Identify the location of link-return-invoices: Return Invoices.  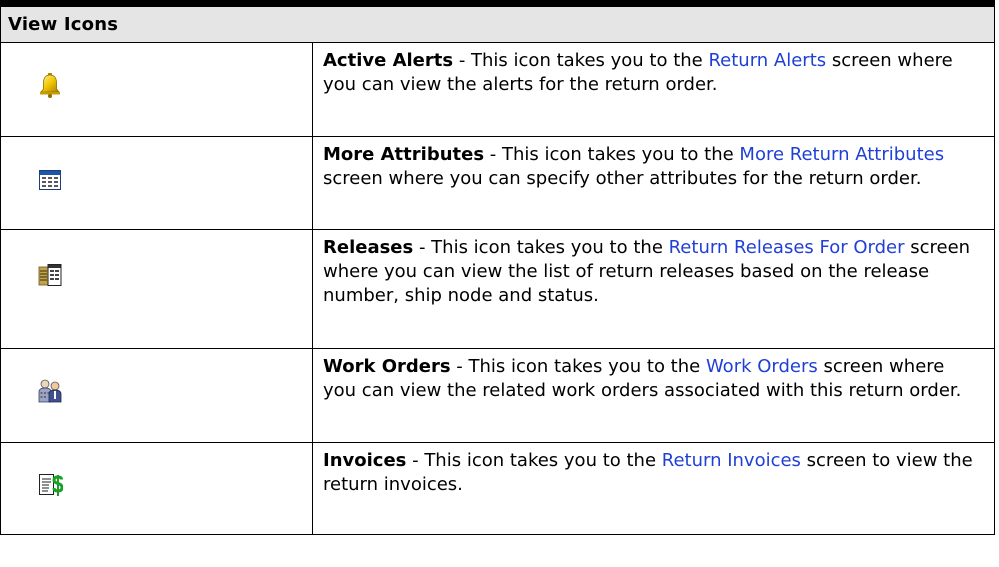
(731, 460).